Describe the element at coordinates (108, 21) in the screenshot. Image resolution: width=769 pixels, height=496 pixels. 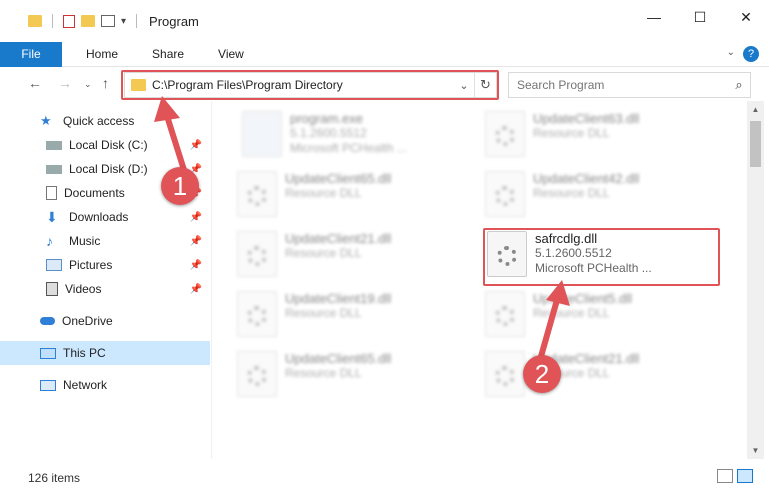
I see `view-options-icon` at that location.